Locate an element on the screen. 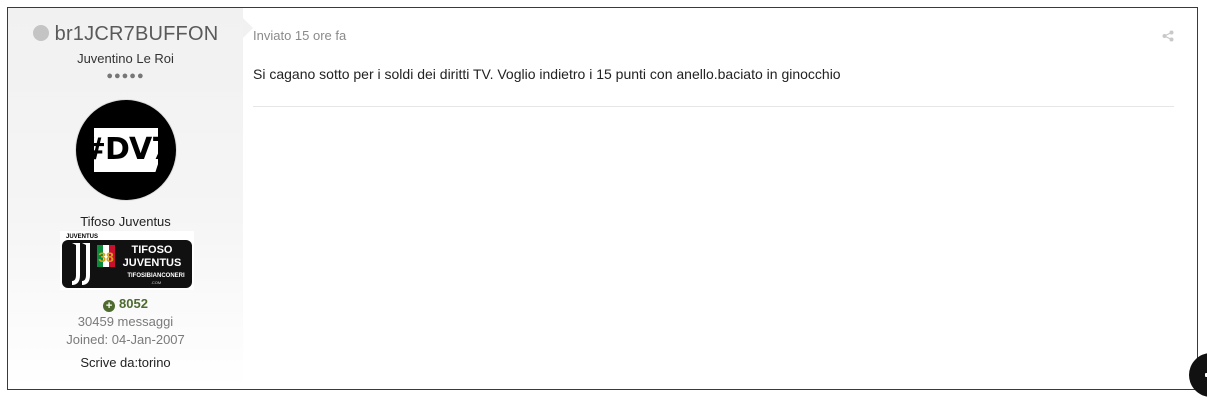 Image resolution: width=1207 pixels, height=400 pixels. author-panel-arrow is located at coordinates (248, 28).